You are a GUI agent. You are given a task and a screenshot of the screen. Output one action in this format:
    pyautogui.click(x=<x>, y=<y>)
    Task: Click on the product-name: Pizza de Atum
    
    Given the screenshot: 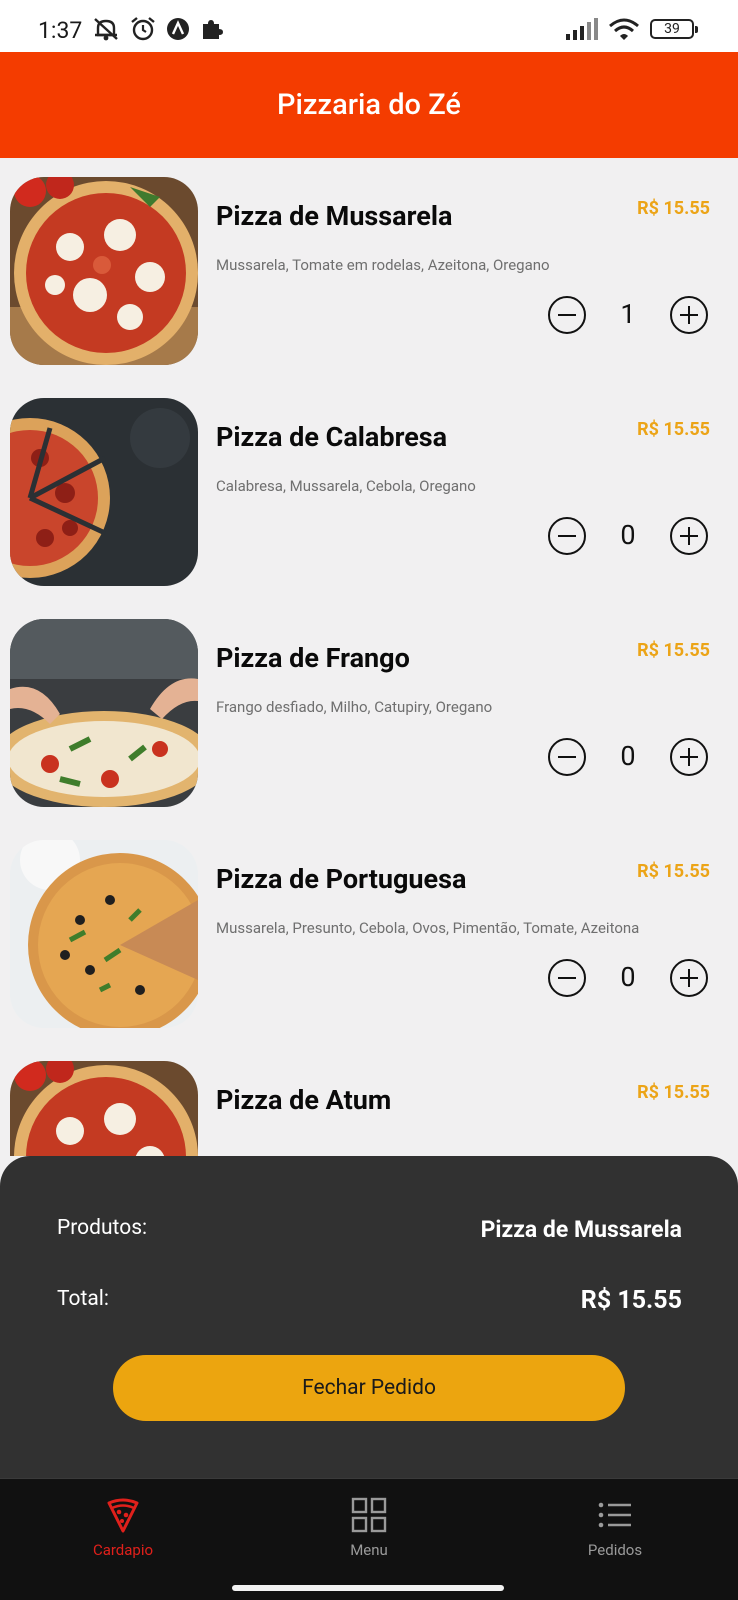 What is the action you would take?
    pyautogui.click(x=304, y=1100)
    